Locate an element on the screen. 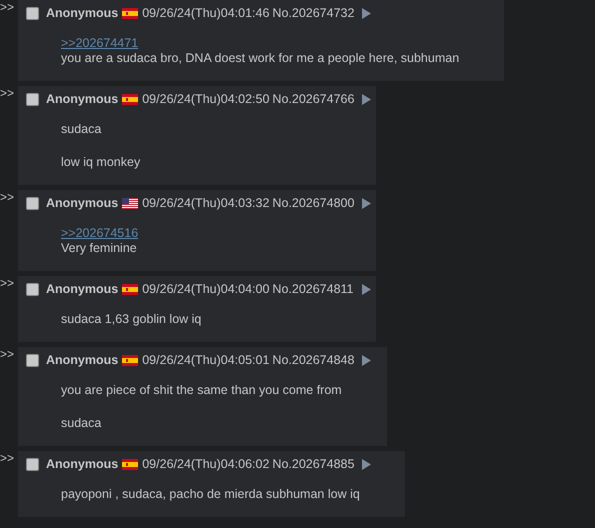  post-number: No.202674811 is located at coordinates (313, 289).